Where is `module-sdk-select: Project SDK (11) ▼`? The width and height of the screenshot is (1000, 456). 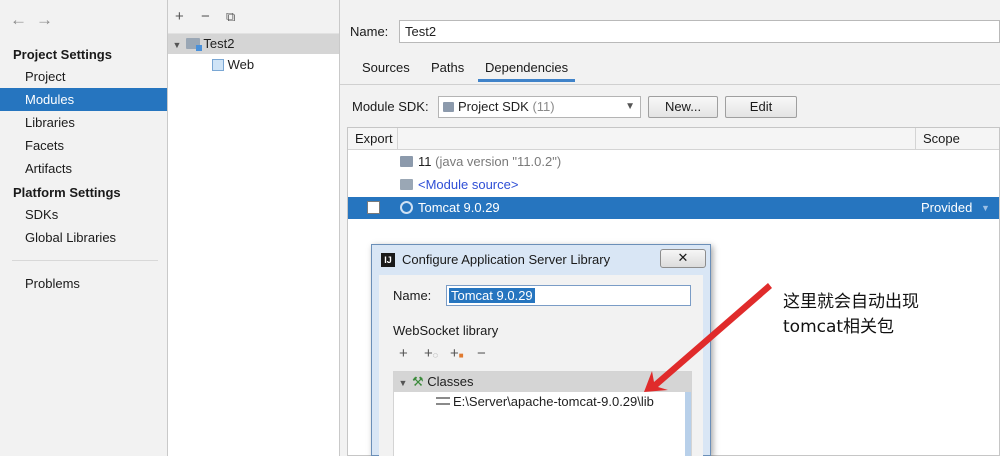 module-sdk-select: Project SDK (11) ▼ is located at coordinates (539, 107).